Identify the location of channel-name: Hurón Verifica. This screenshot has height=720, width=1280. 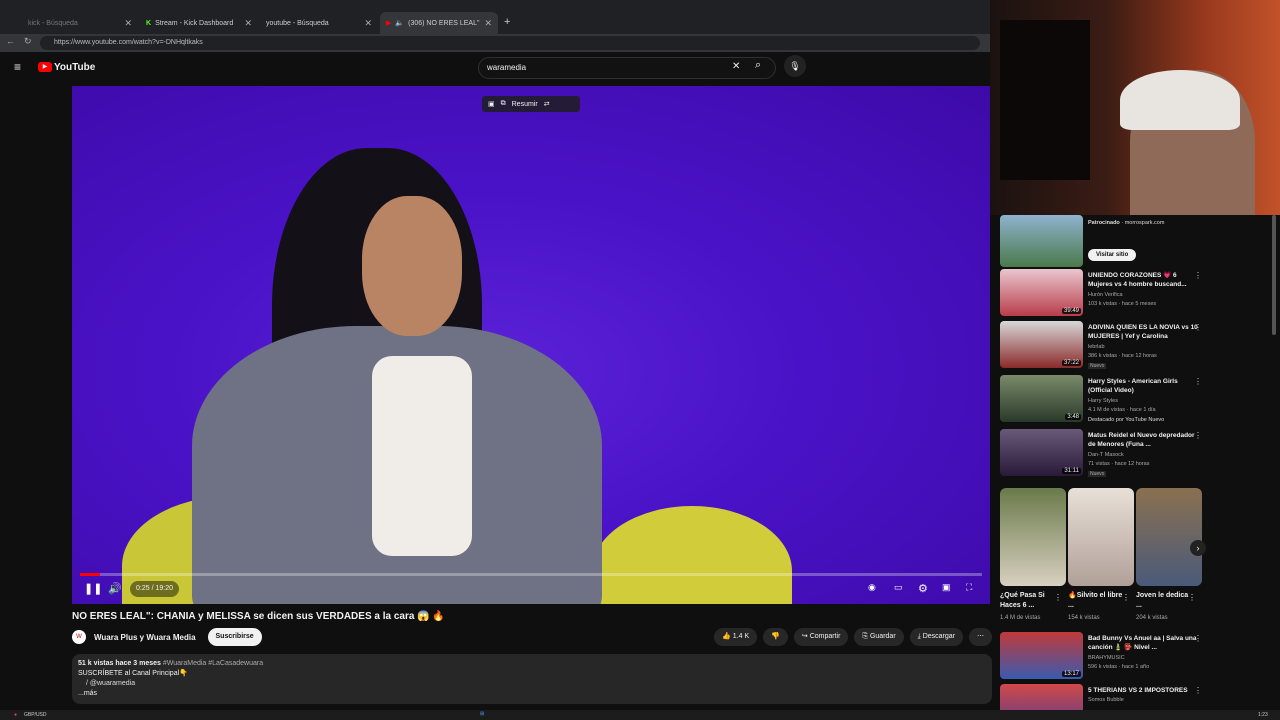
(1105, 295).